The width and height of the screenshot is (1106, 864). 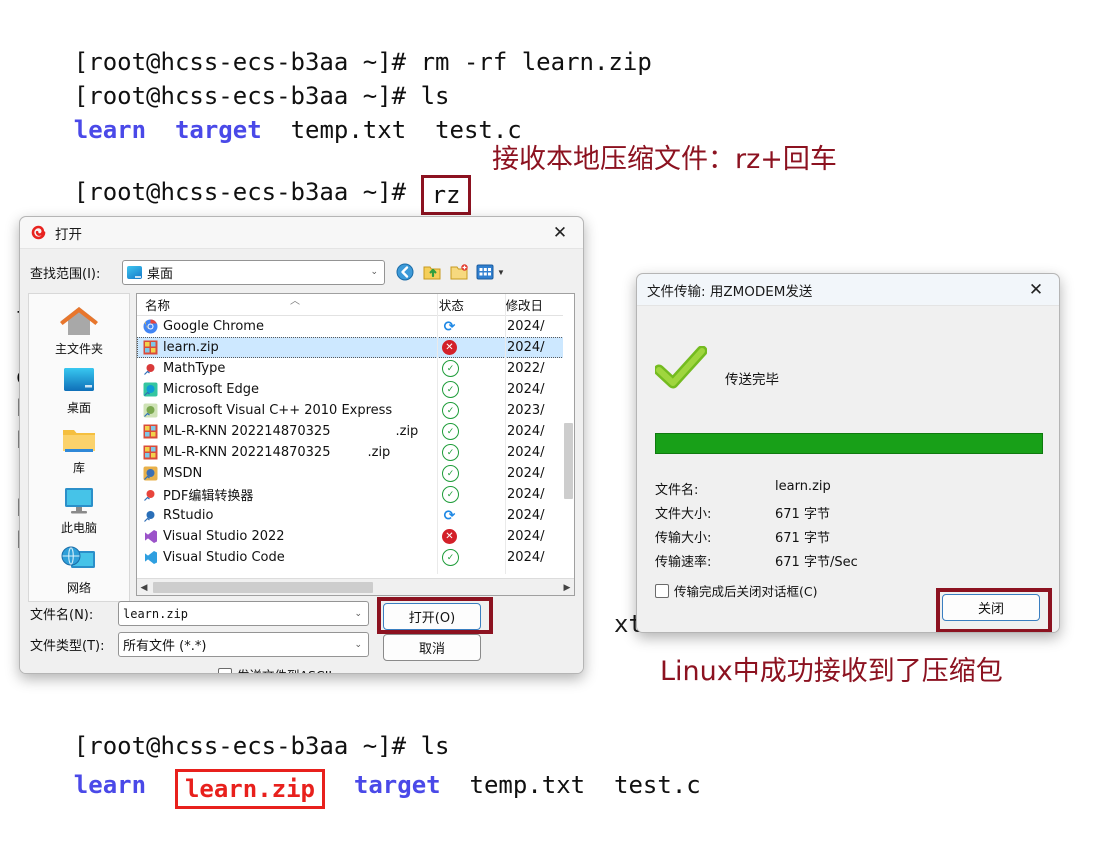 What do you see at coordinates (802, 514) in the screenshot?
I see `row-value-filesize: 671 字节` at bounding box center [802, 514].